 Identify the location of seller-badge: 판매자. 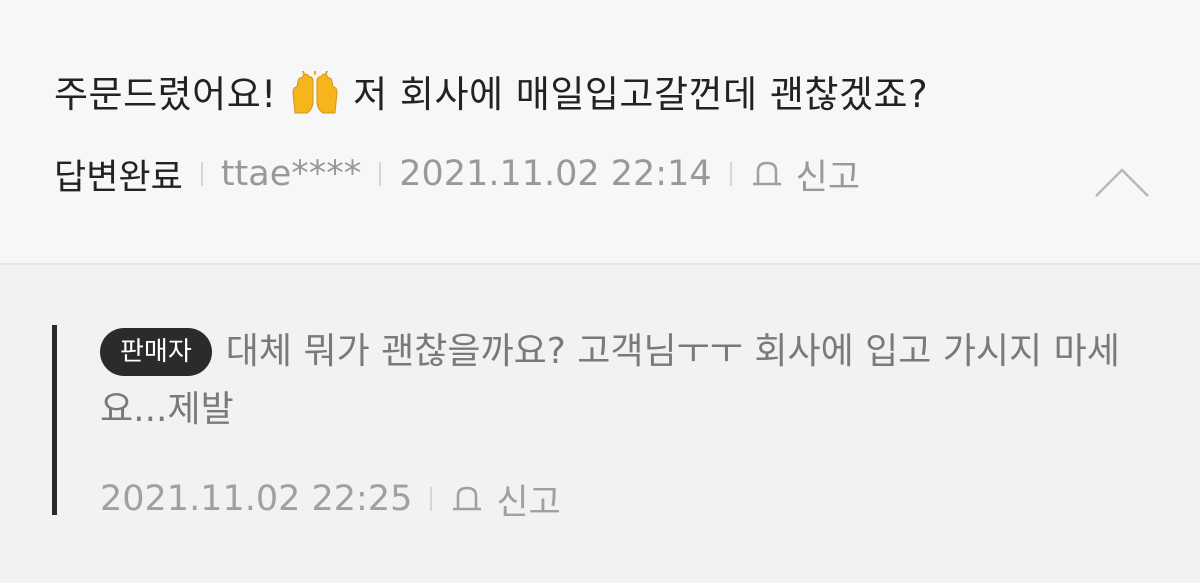
(156, 352).